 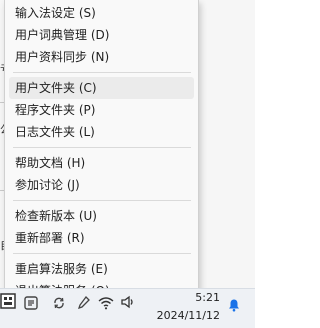 I want to click on taskbar: 5:21 2024/11/12, so click(x=127, y=308).